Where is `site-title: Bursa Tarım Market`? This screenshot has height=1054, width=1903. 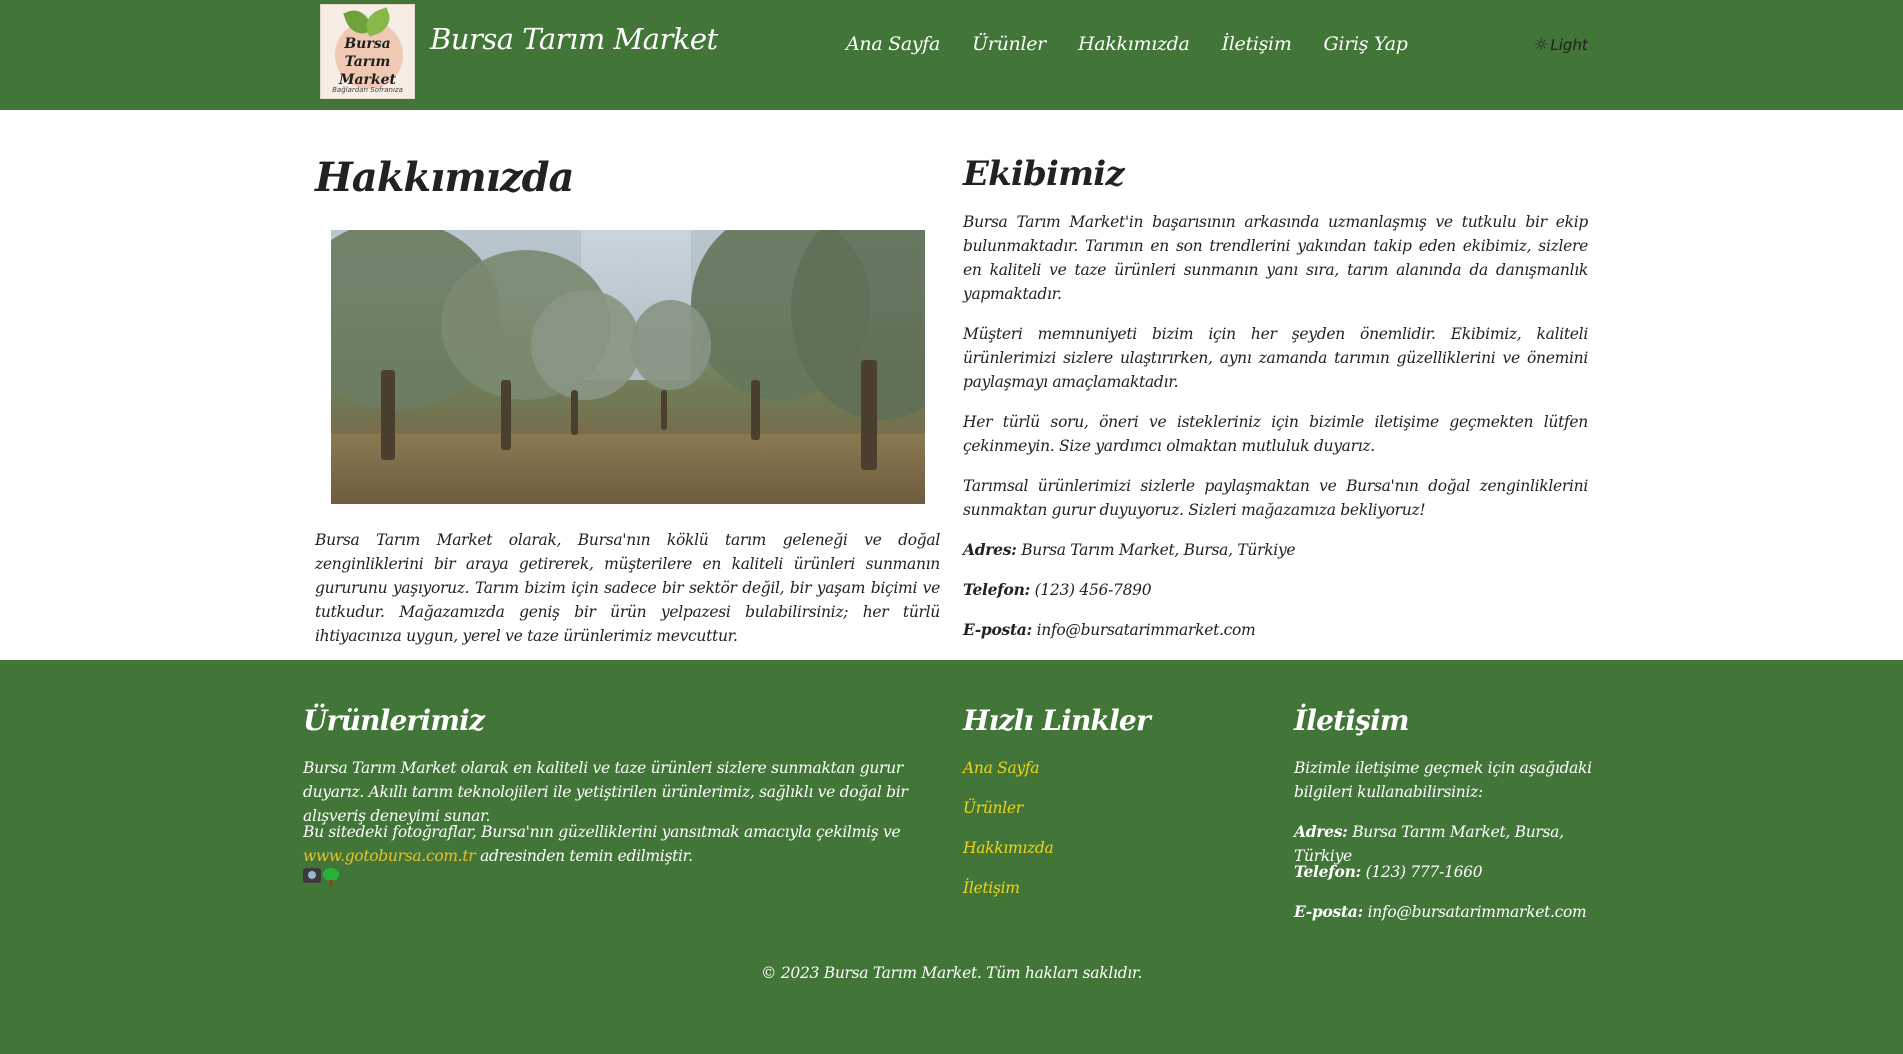
site-title: Bursa Tarım Market is located at coordinates (574, 39).